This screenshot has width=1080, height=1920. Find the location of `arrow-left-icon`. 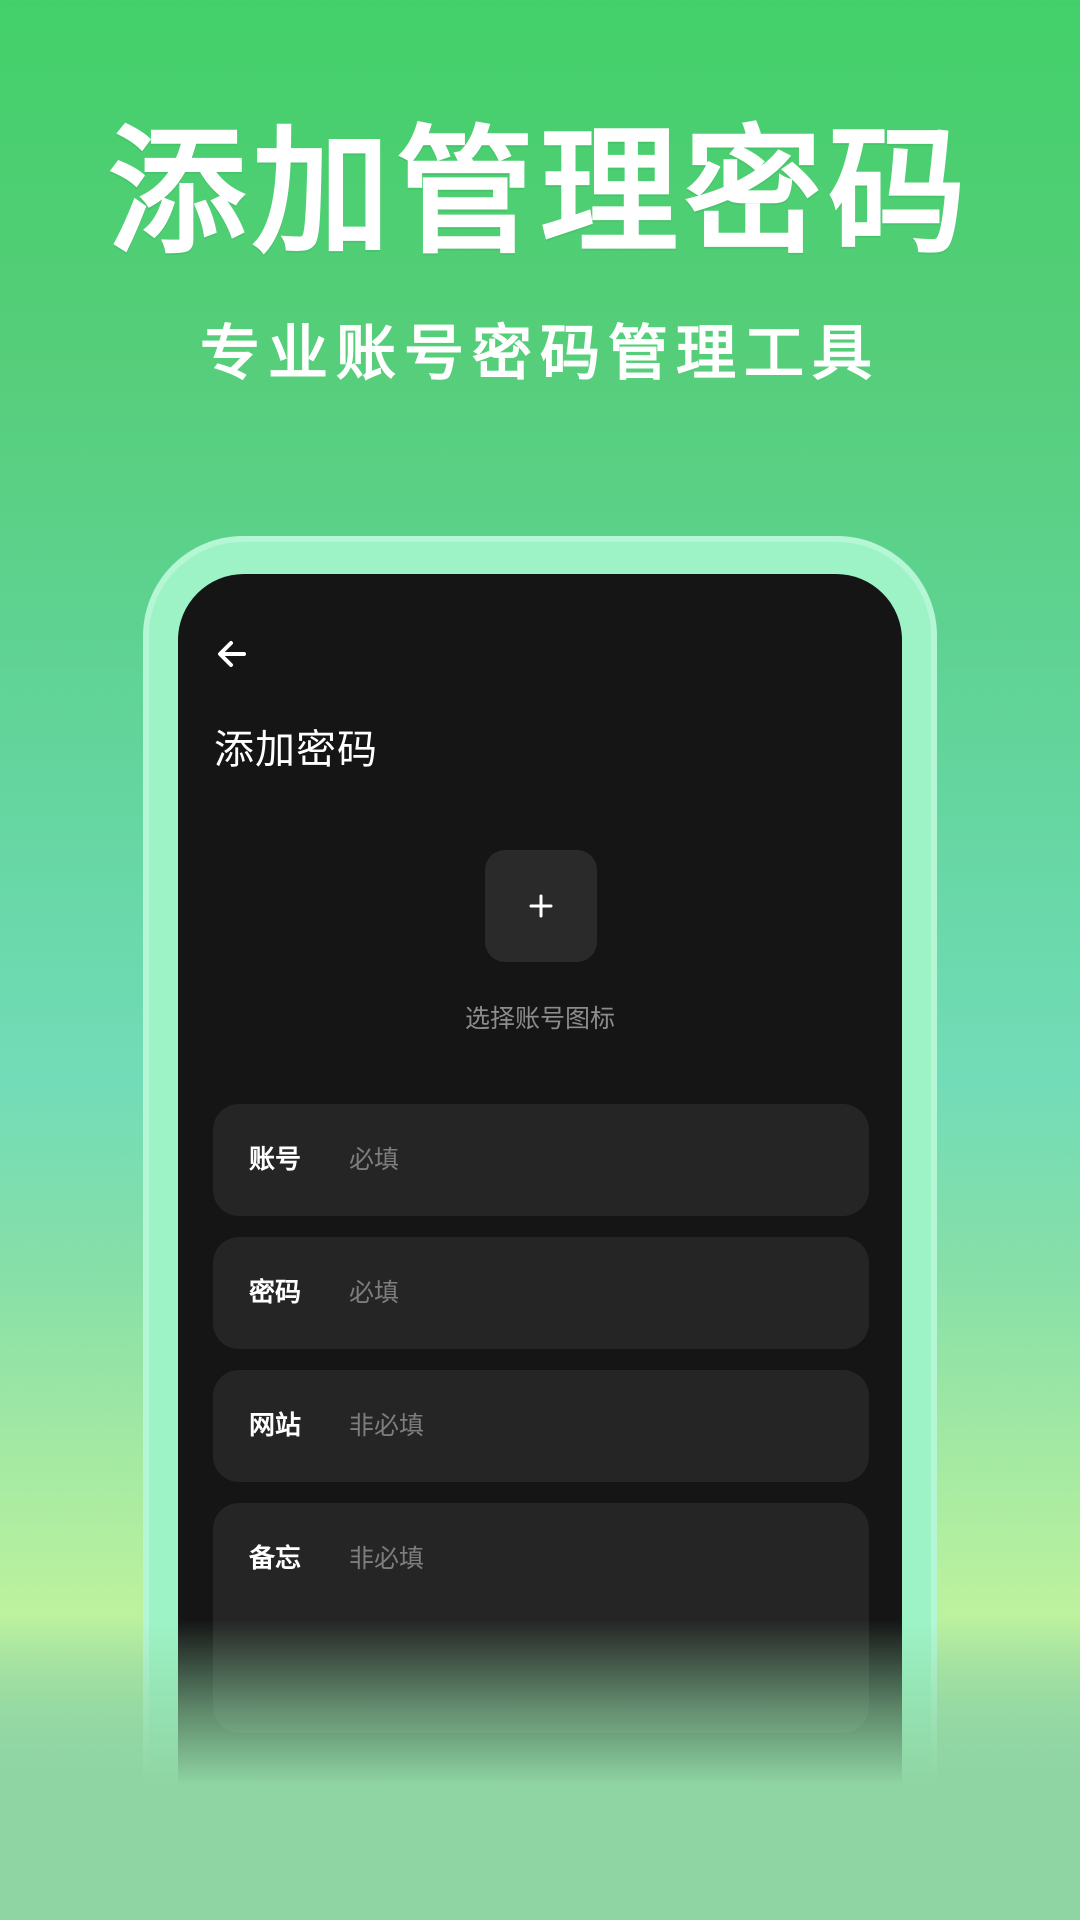

arrow-left-icon is located at coordinates (232, 654).